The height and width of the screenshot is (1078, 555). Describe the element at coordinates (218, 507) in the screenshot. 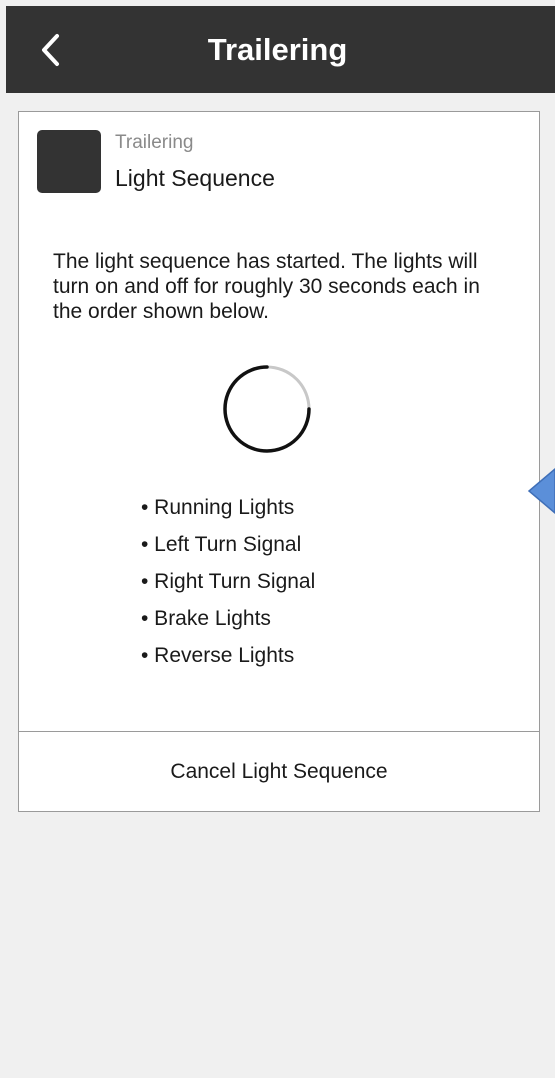

I see `list-item: • Running Lights` at that location.